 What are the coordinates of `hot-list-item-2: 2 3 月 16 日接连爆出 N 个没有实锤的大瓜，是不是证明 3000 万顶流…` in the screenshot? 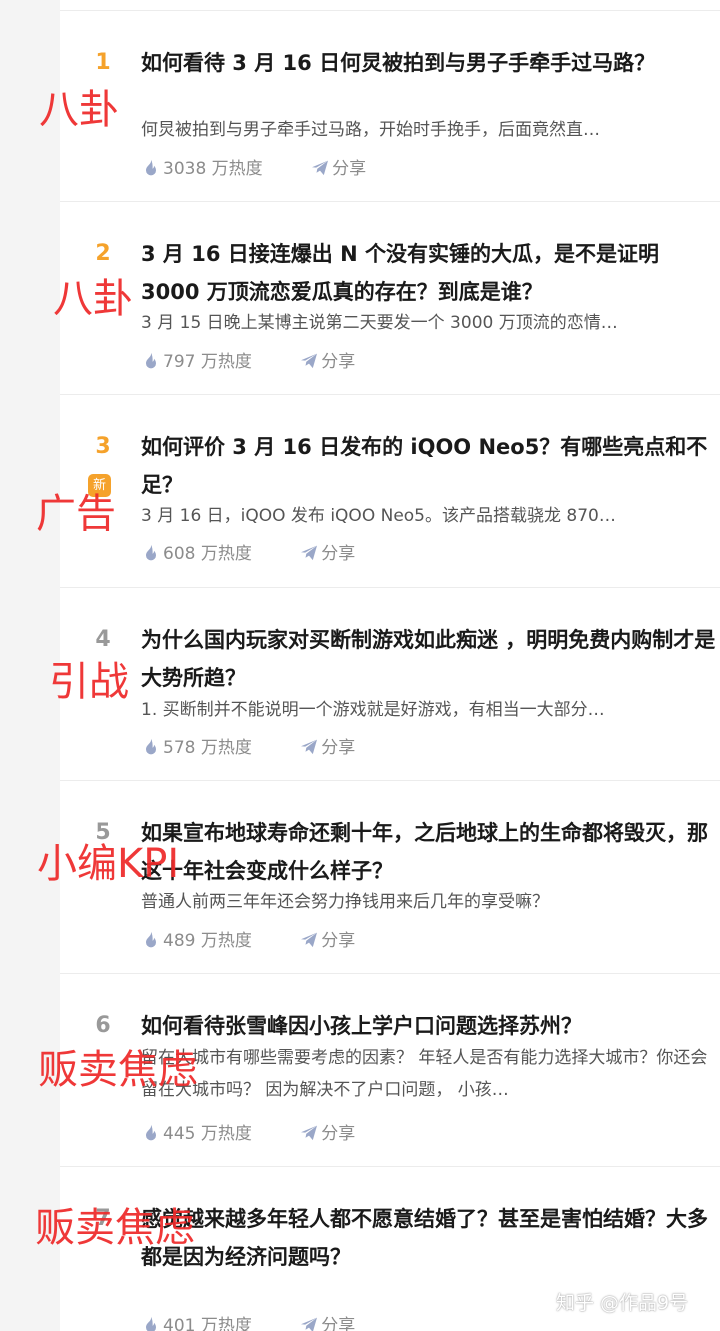 It's located at (390, 298).